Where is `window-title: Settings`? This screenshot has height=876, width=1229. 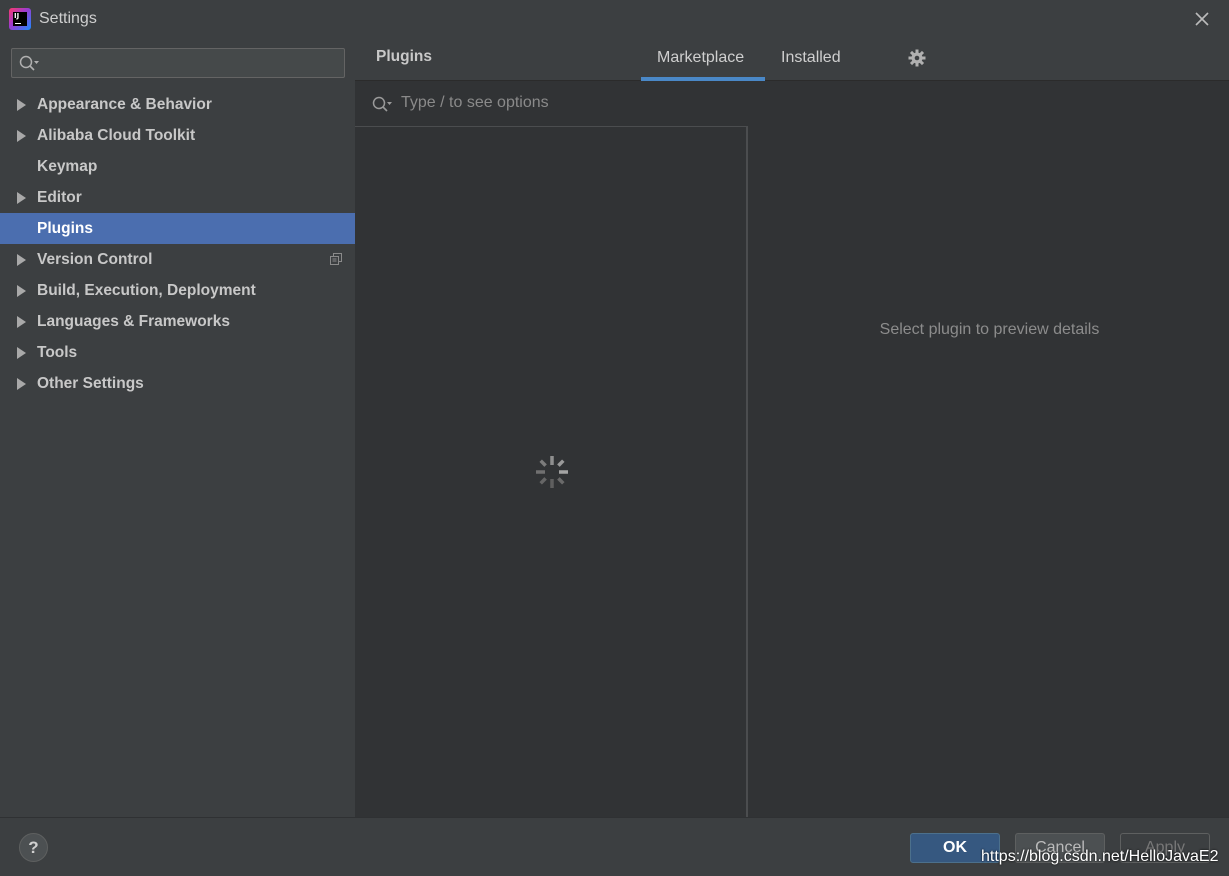
window-title: Settings is located at coordinates (68, 18).